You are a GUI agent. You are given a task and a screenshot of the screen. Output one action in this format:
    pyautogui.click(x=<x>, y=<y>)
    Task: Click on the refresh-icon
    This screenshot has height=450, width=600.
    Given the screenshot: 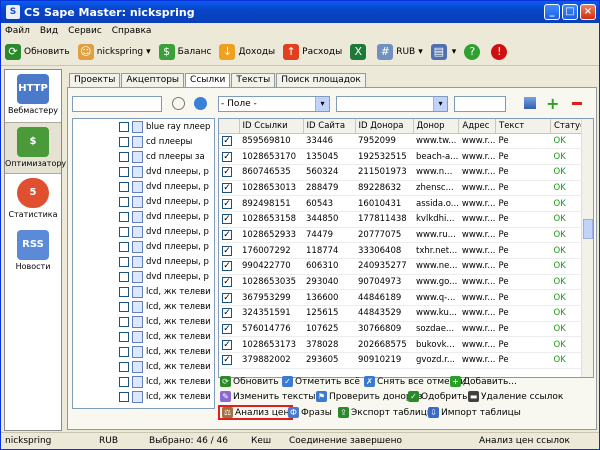 What is the action you would take?
    pyautogui.click(x=200, y=103)
    